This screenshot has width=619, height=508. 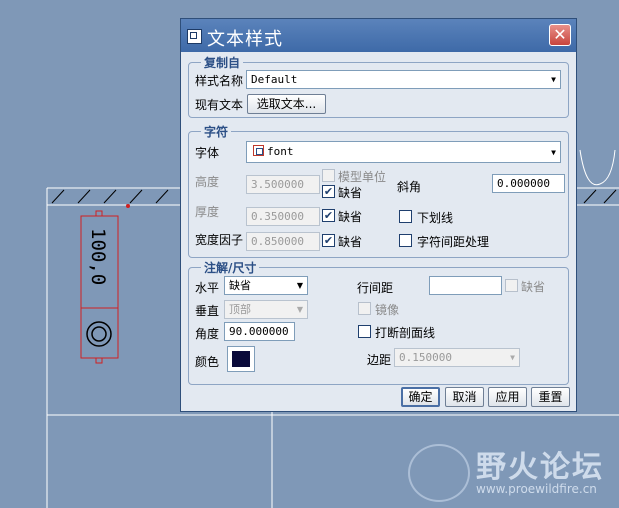 I want to click on model-units-label: 模型单位, so click(x=362, y=177).